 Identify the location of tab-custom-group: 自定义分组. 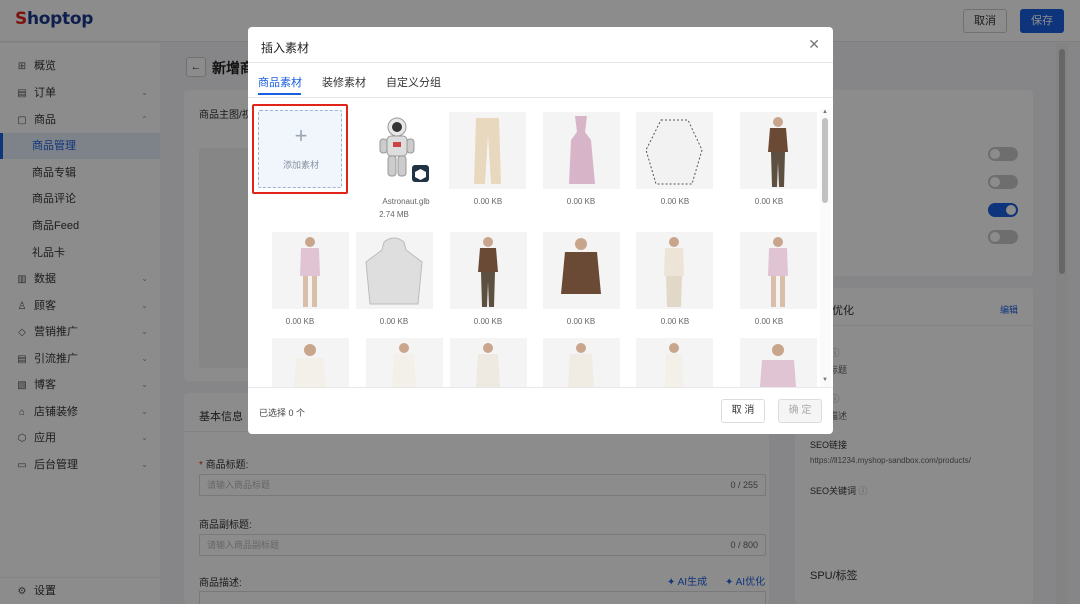
(413, 82).